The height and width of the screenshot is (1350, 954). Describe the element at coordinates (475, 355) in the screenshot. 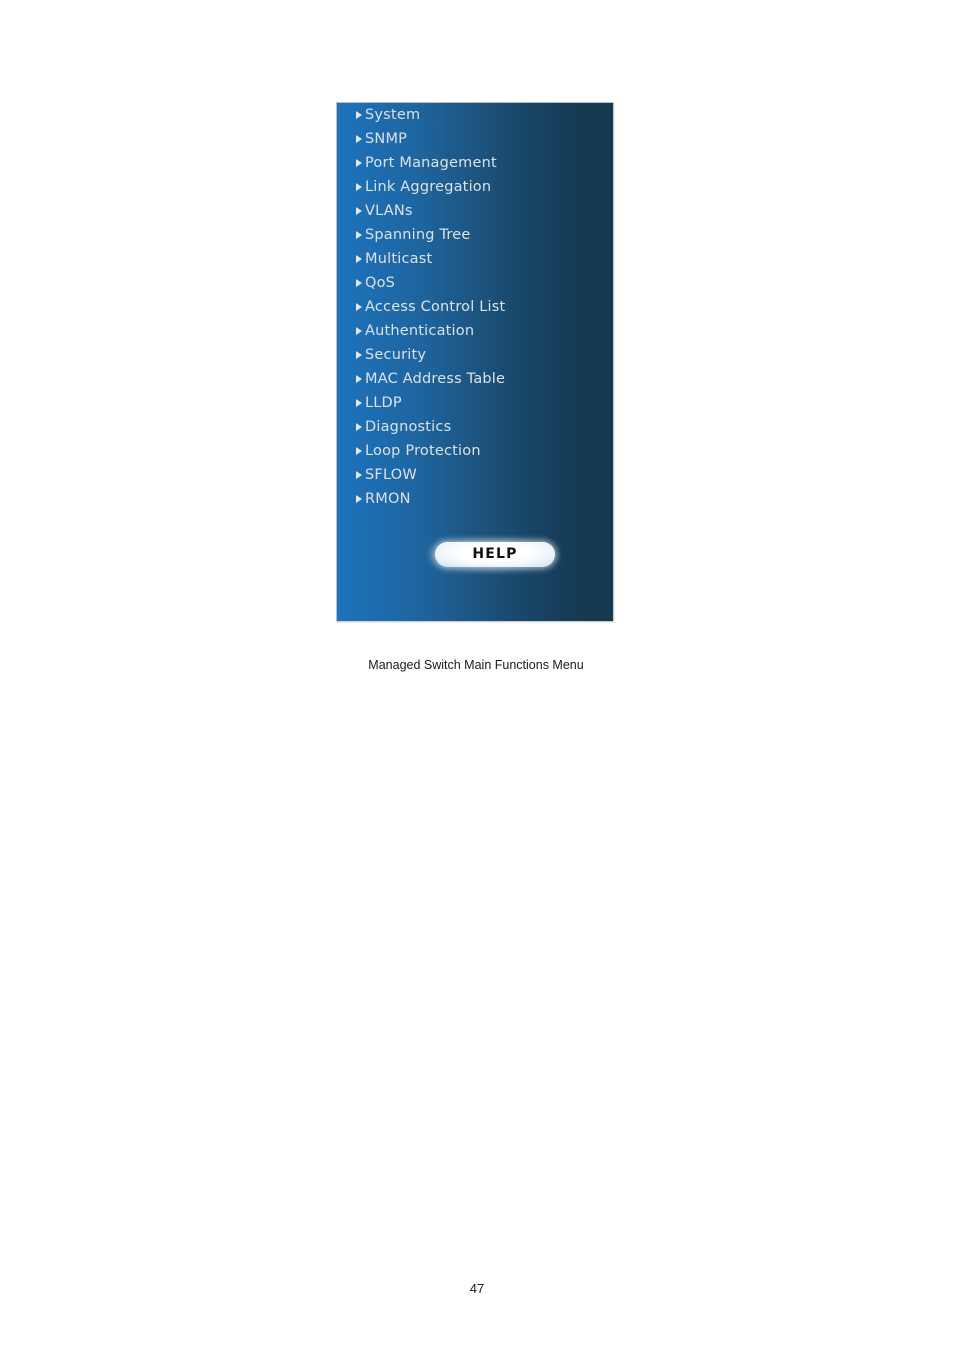

I see `menu-item-security: Security` at that location.